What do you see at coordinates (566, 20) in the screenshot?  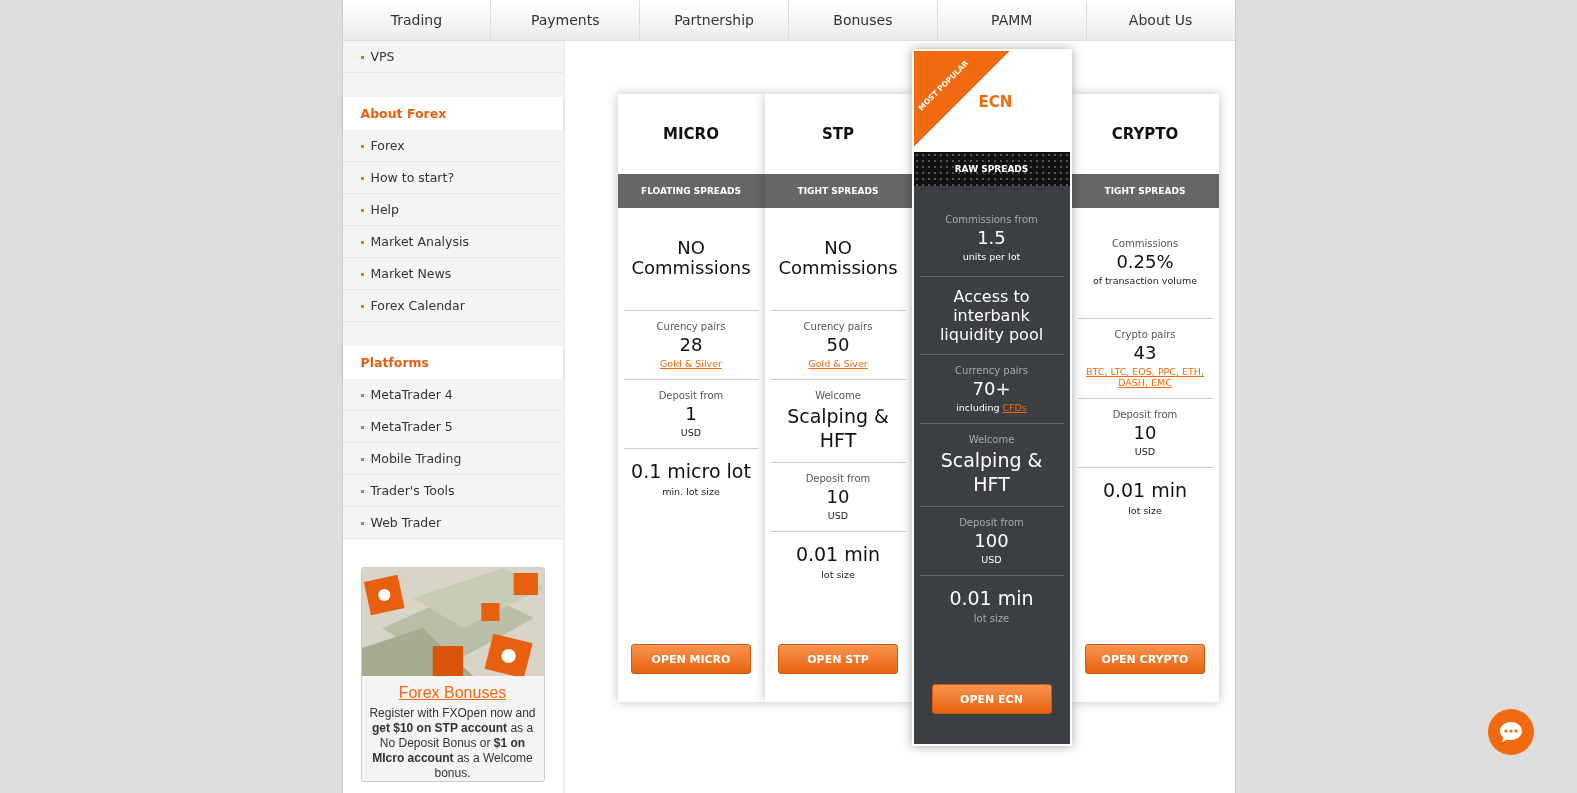 I see `nav-tab: Payments` at bounding box center [566, 20].